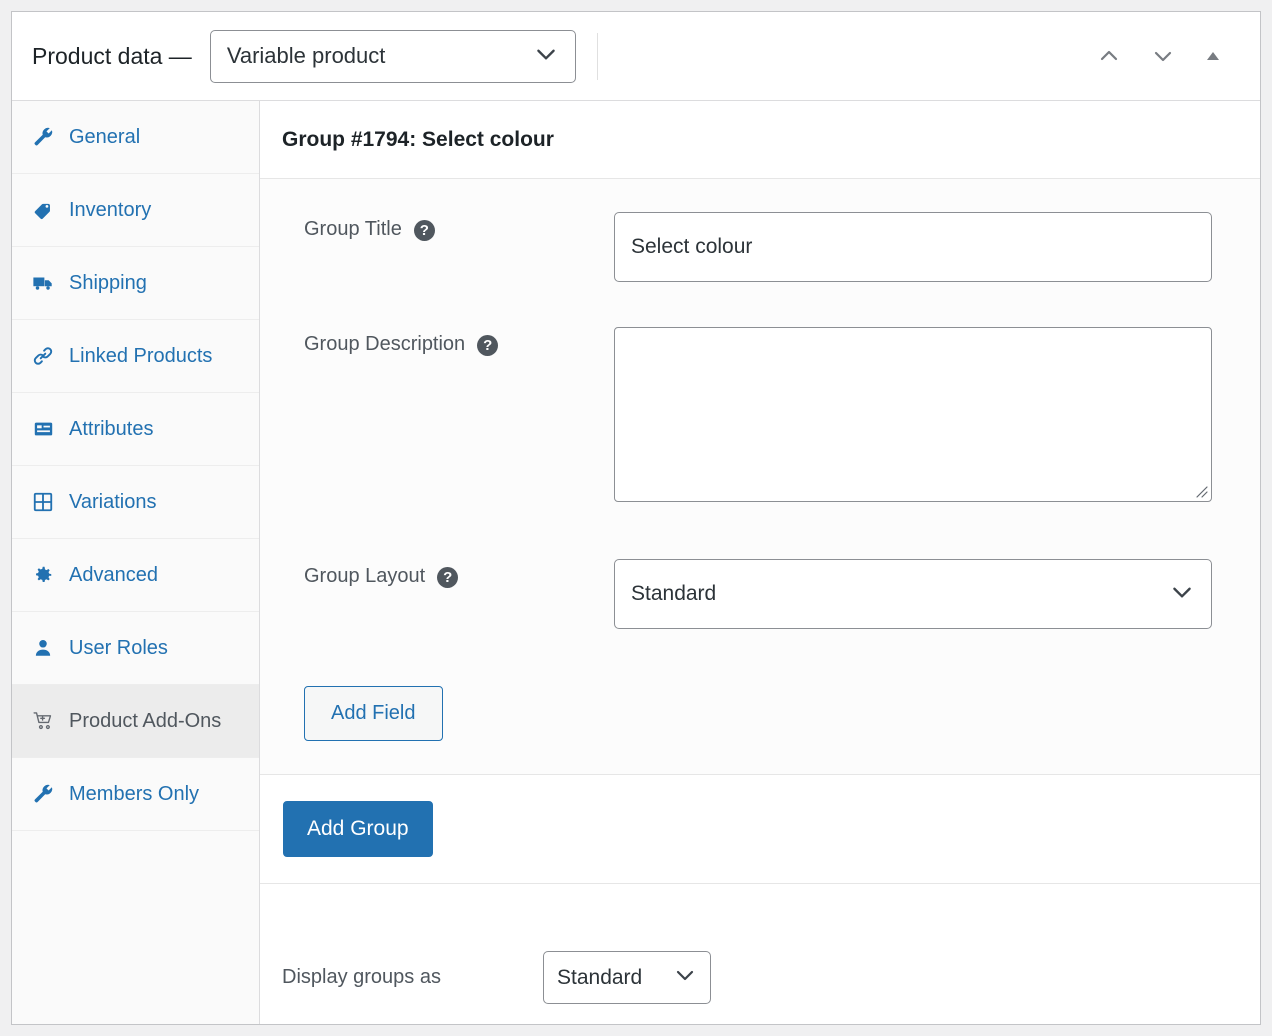 This screenshot has height=1036, width=1272. Describe the element at coordinates (373, 713) in the screenshot. I see `add-field-button: Add Field` at that location.